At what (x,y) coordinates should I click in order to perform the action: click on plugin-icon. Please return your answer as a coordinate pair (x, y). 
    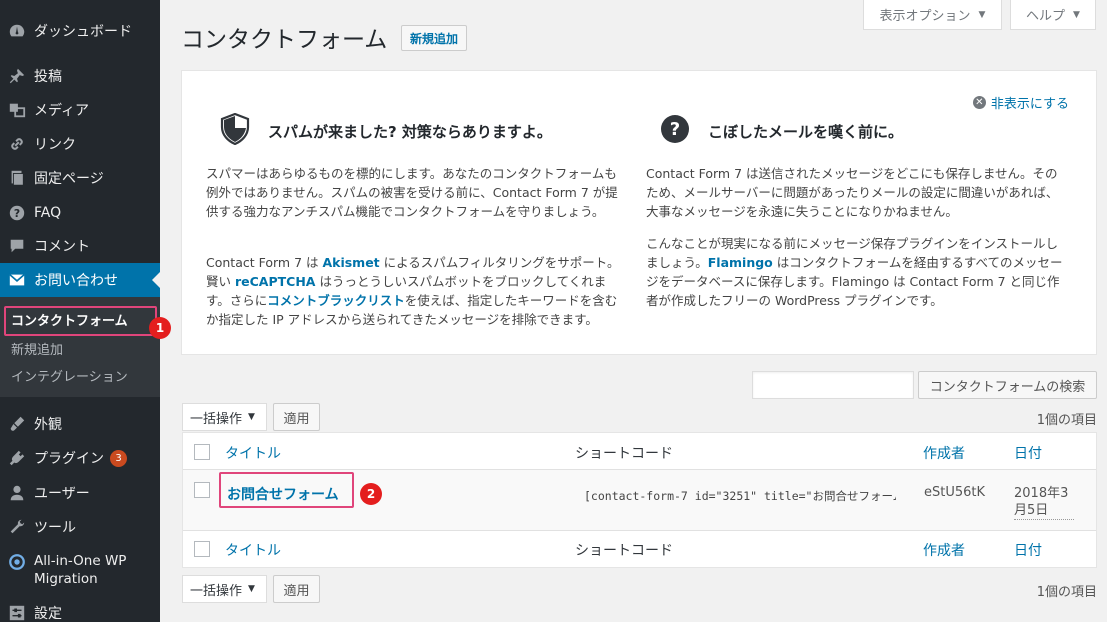
    Looking at the image, I should click on (17, 458).